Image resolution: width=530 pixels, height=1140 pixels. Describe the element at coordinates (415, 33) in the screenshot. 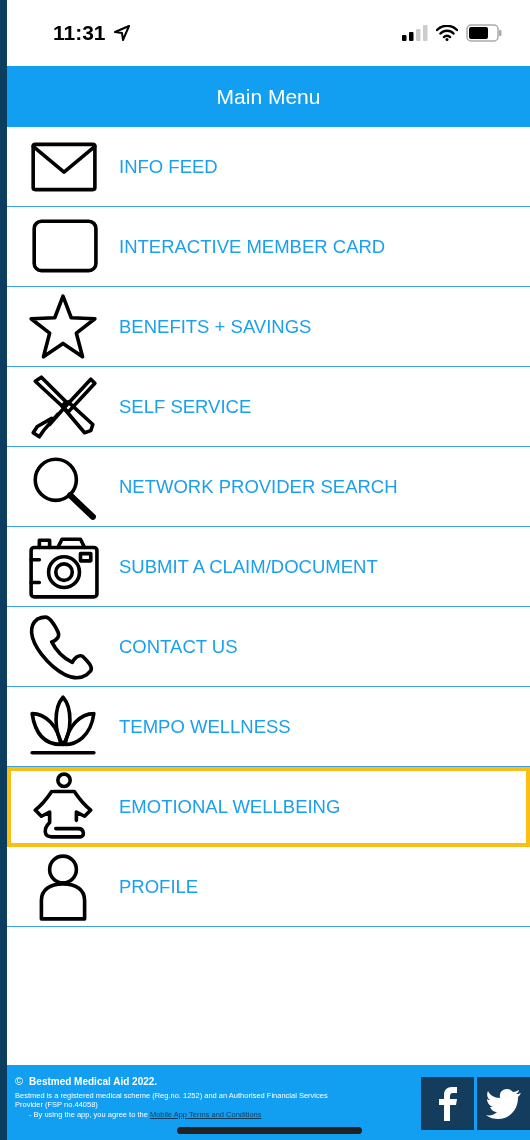

I see `signal-icon` at that location.